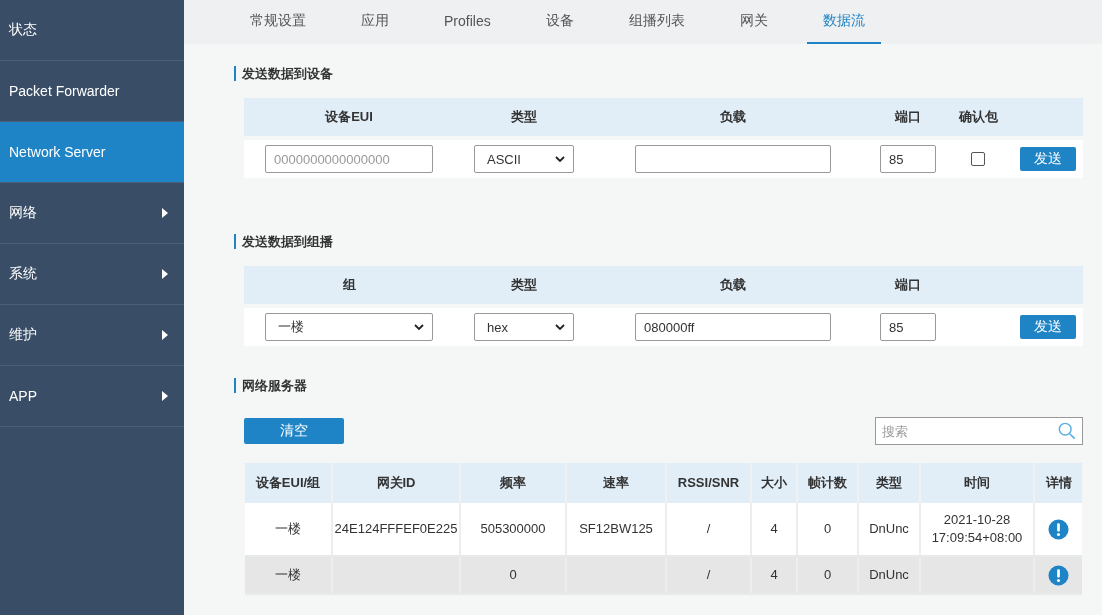 This screenshot has width=1102, height=615. Describe the element at coordinates (1058, 483) in the screenshot. I see `column-header: 详情` at that location.